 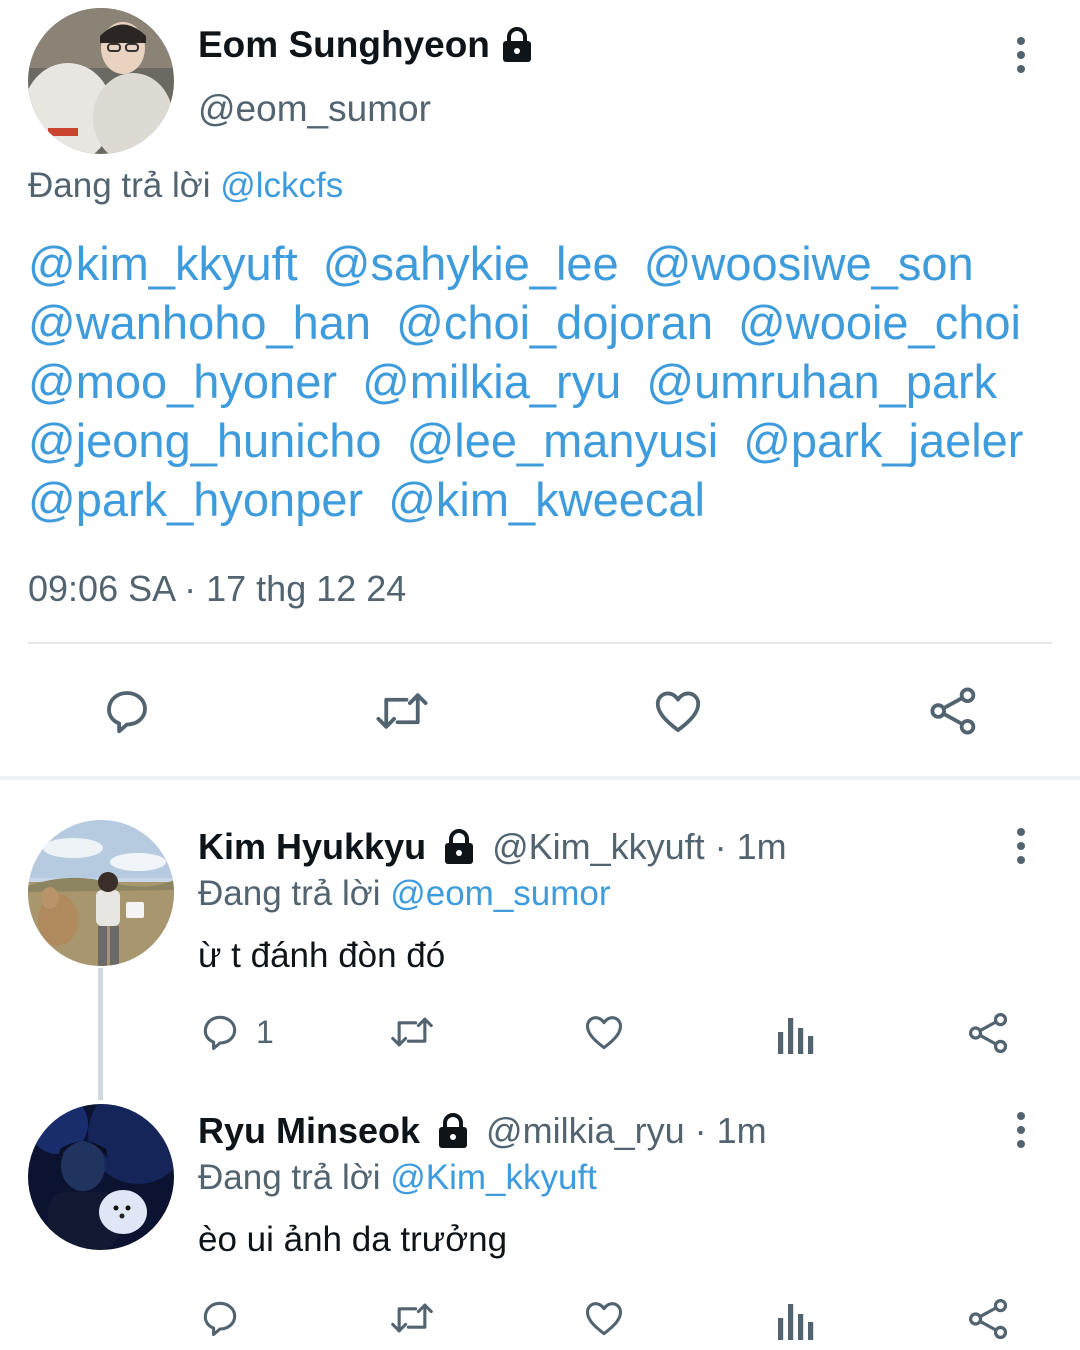 I want to click on replying-to: Đang trả lời @Kim_kkyuft, so click(x=397, y=1178).